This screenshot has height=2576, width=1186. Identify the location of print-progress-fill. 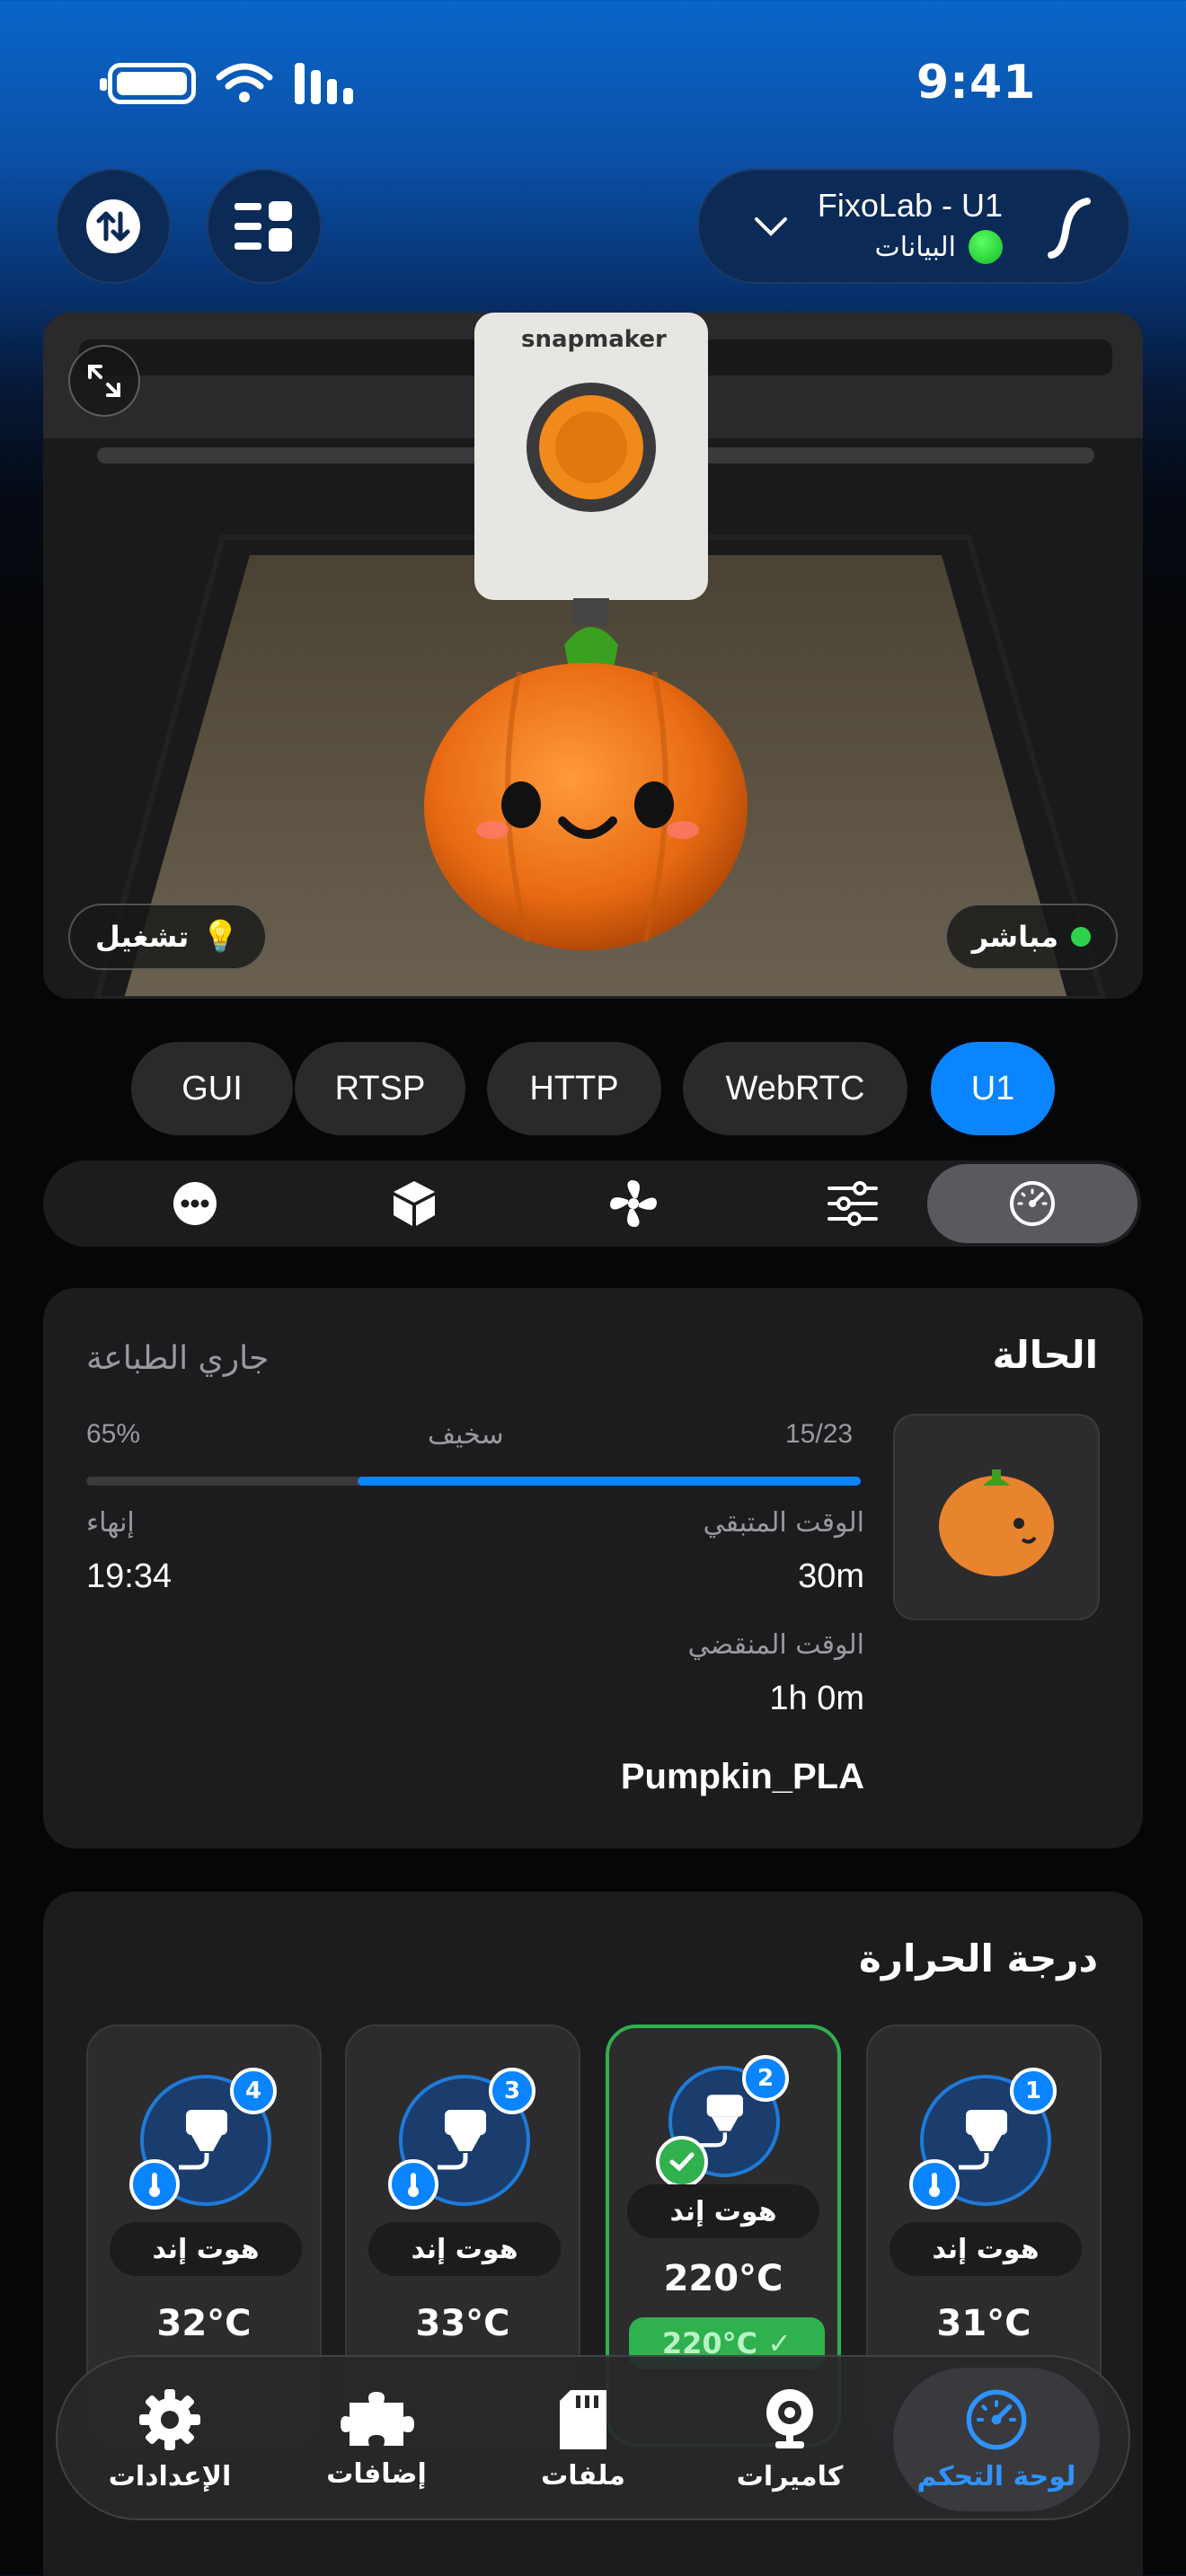
(609, 1481).